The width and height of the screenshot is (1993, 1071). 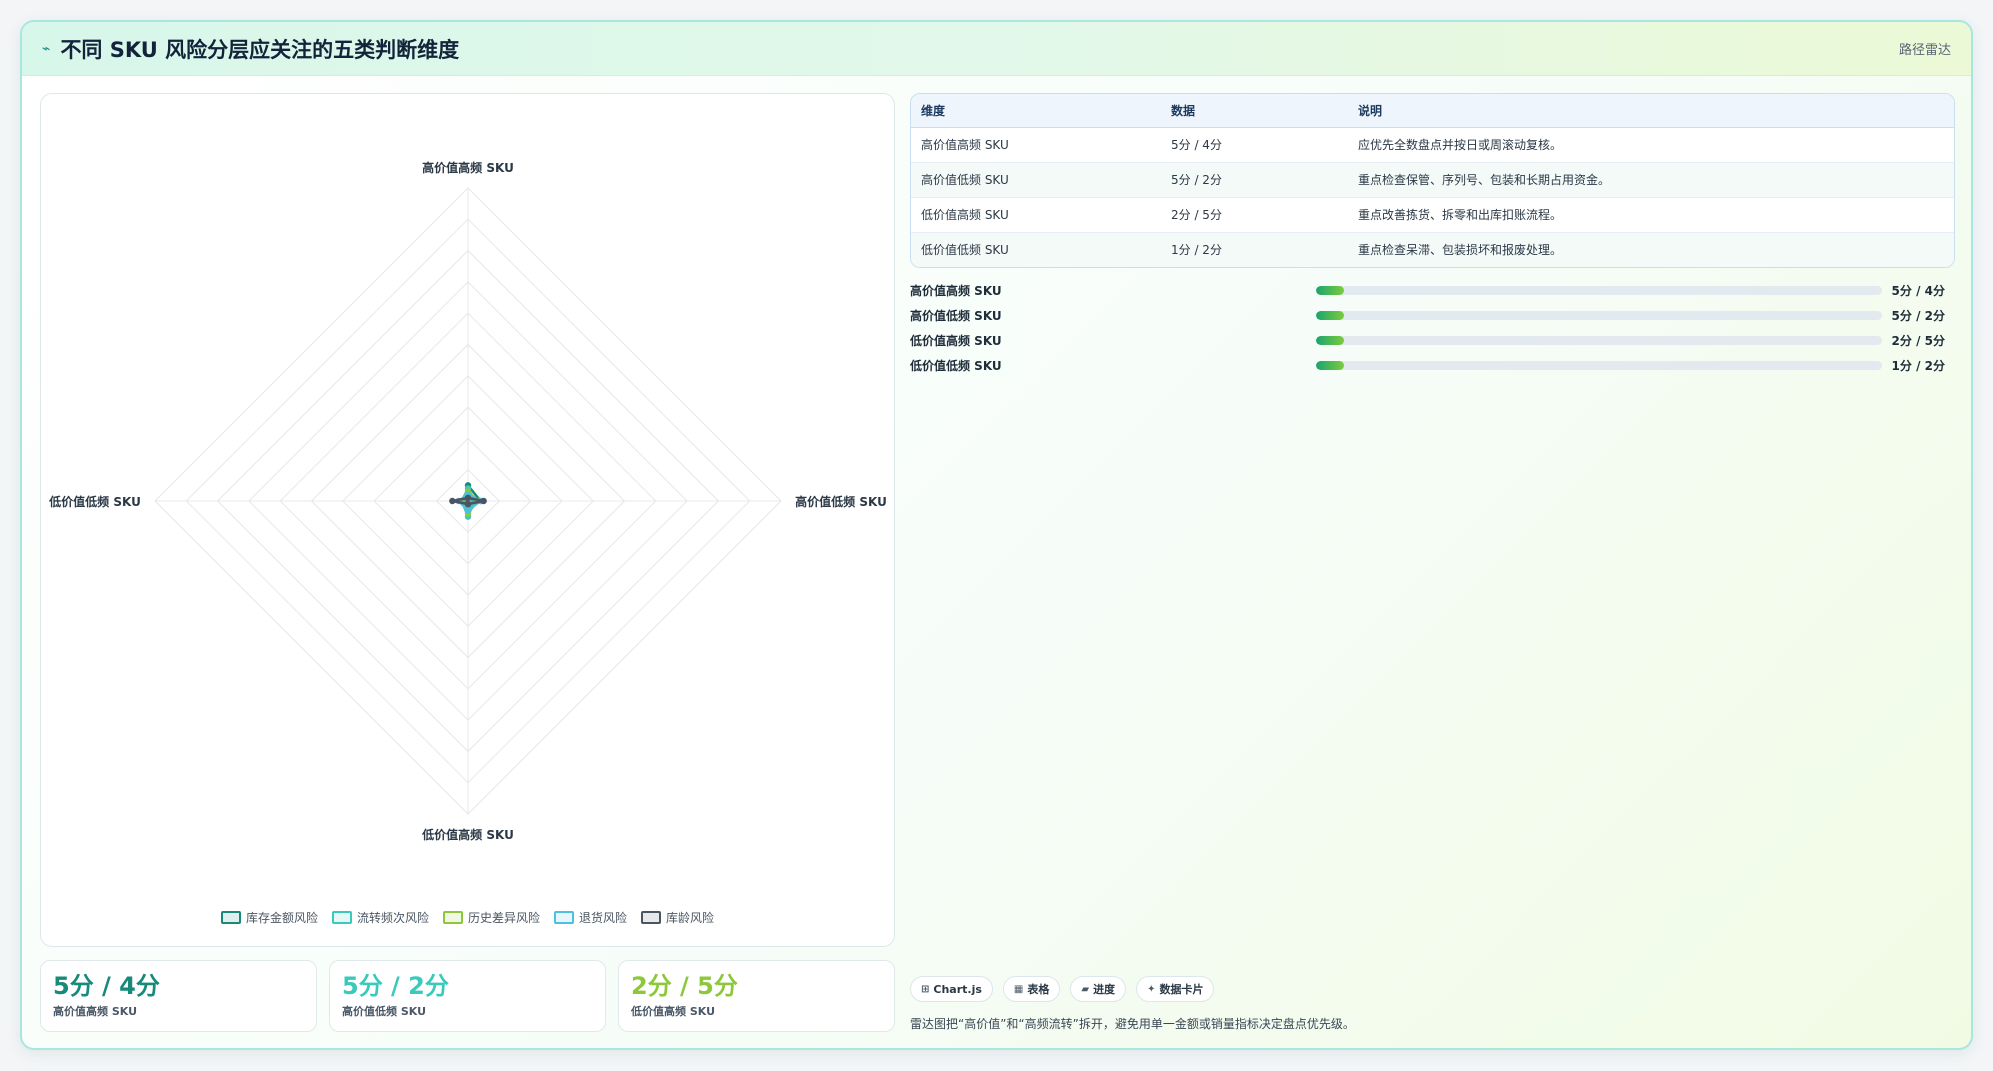 I want to click on table-row: 低价值低频 SKU 1分 / 2分 重点检查呆滞、包装损坏和报废处理。, so click(x=1432, y=249).